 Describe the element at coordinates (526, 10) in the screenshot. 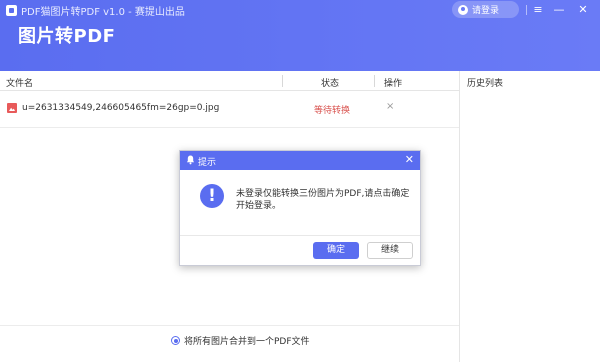

I see `divider` at that location.